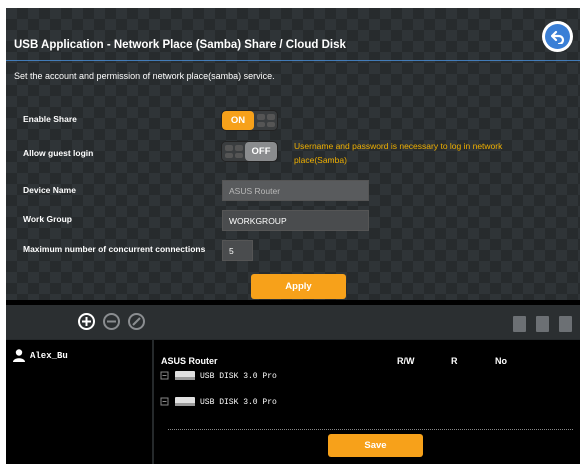  Describe the element at coordinates (238, 120) in the screenshot. I see `toggle-on-state: ON` at that location.